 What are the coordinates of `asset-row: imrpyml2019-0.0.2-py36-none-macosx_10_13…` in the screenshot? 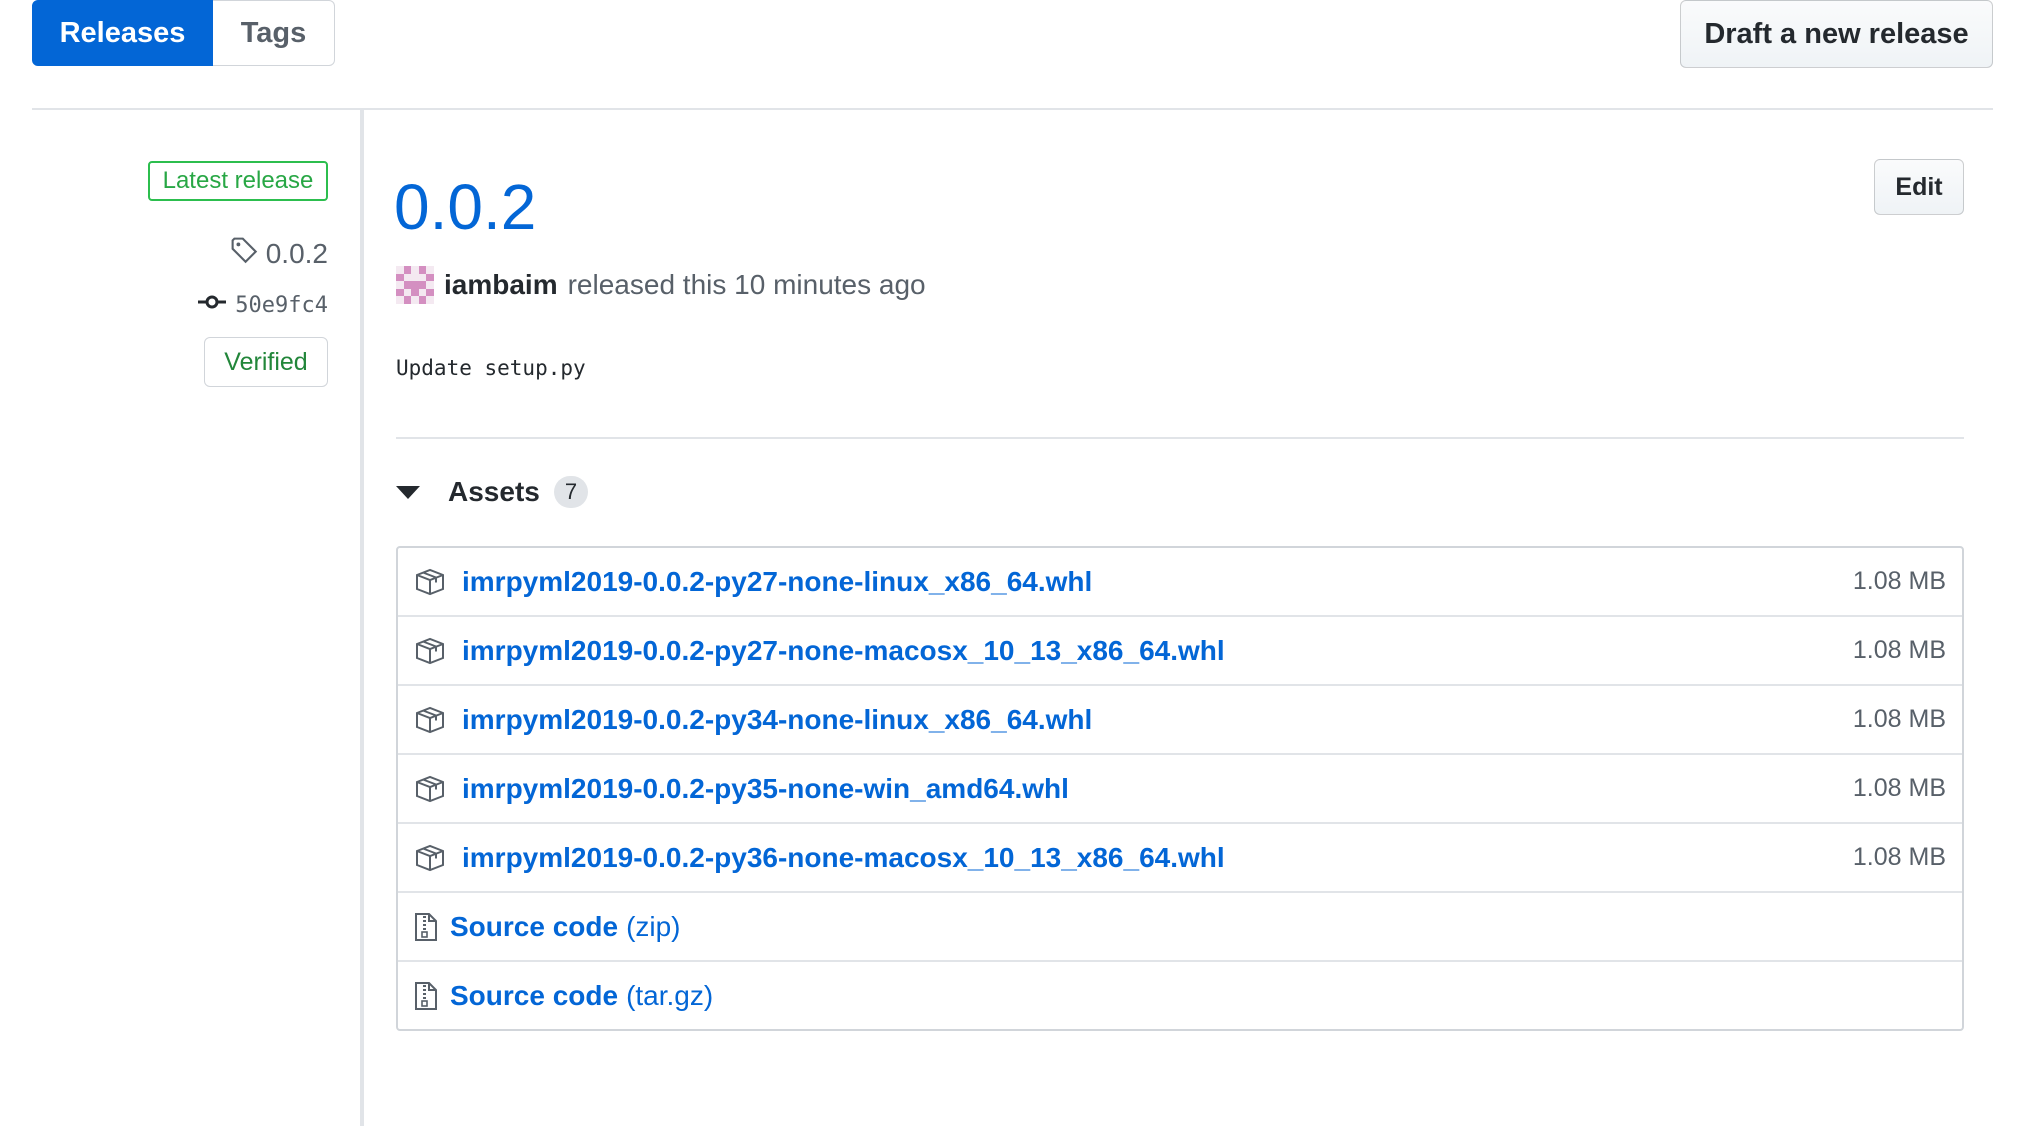 It's located at (1180, 856).